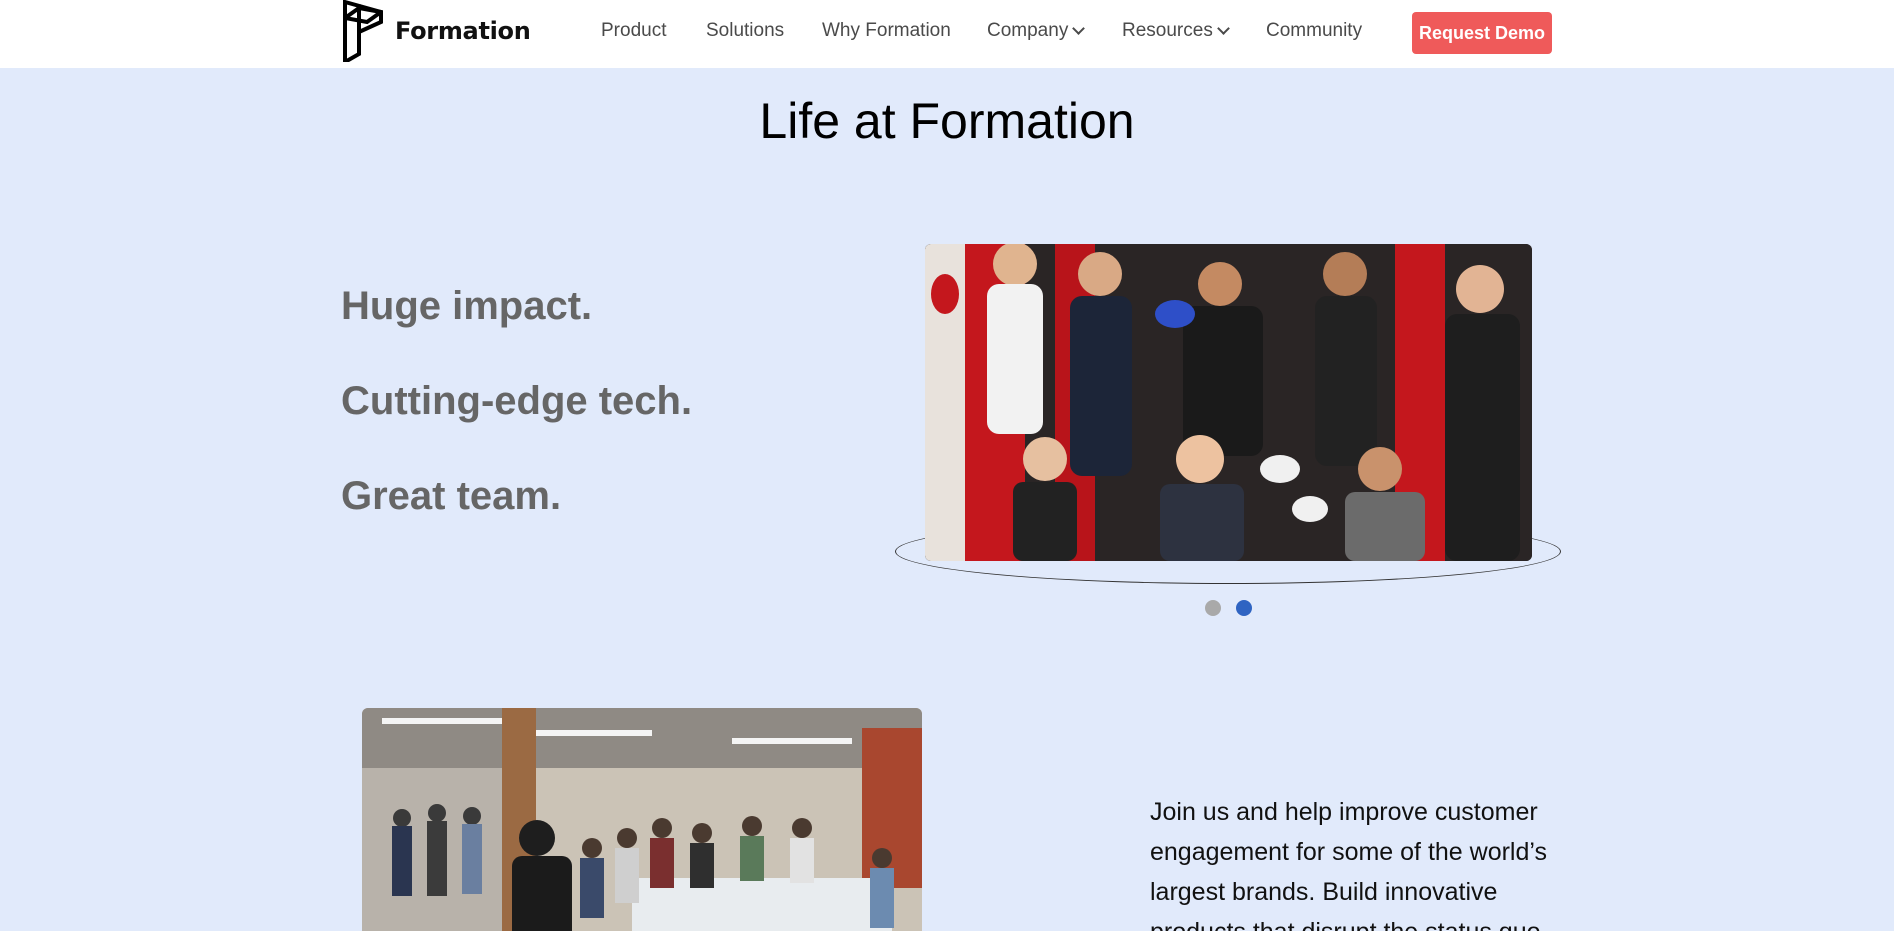 The height and width of the screenshot is (931, 1894). Describe the element at coordinates (1228, 402) in the screenshot. I see `carousel-image-team-photo` at that location.